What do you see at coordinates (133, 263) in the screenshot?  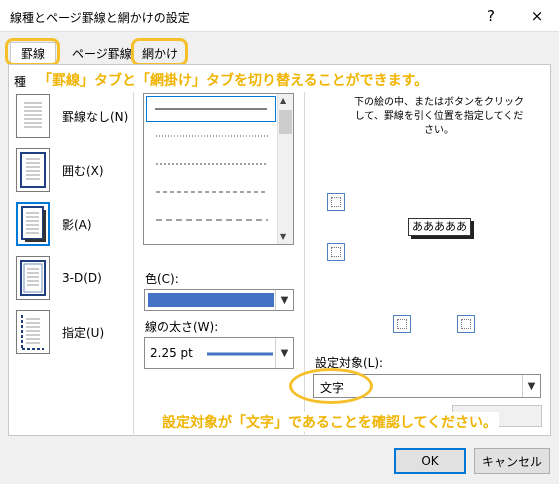 I see `divider-left` at bounding box center [133, 263].